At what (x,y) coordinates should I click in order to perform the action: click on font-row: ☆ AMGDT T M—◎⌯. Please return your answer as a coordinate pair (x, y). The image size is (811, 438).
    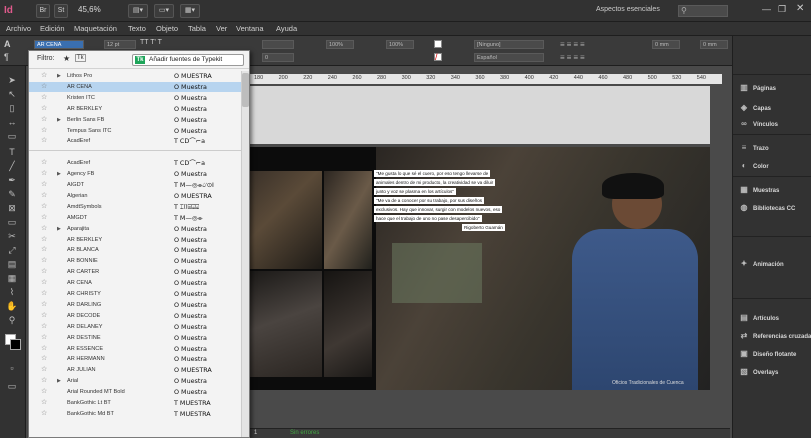
    Looking at the image, I should click on (135, 218).